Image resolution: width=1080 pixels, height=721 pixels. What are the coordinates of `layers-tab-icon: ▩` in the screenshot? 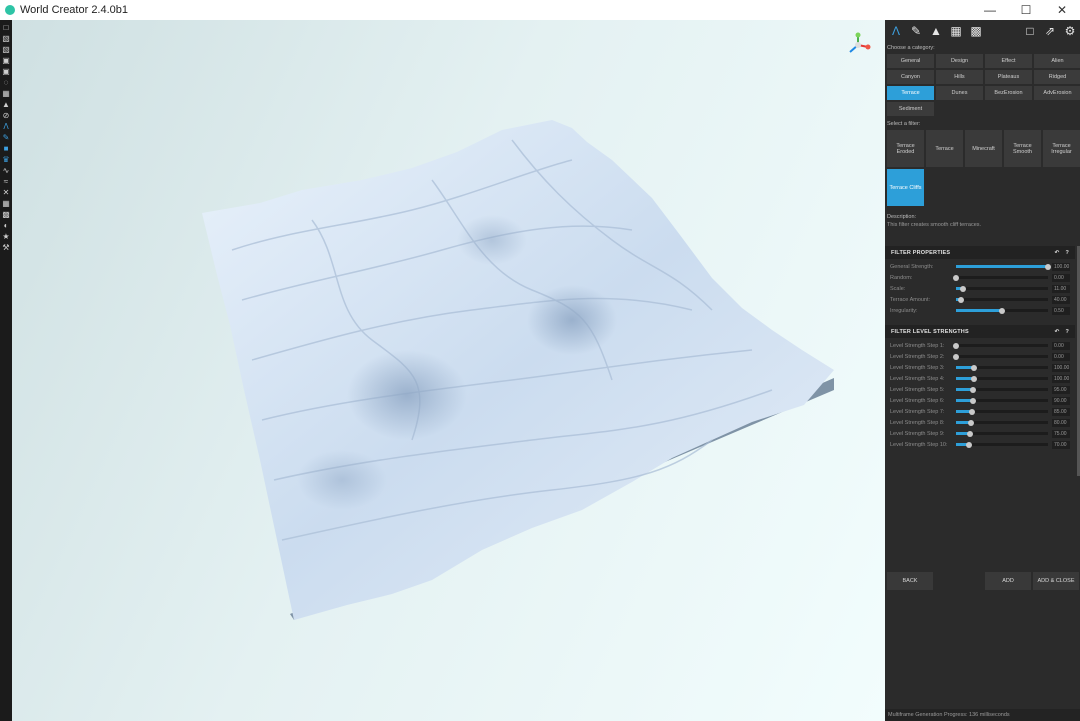 It's located at (976, 31).